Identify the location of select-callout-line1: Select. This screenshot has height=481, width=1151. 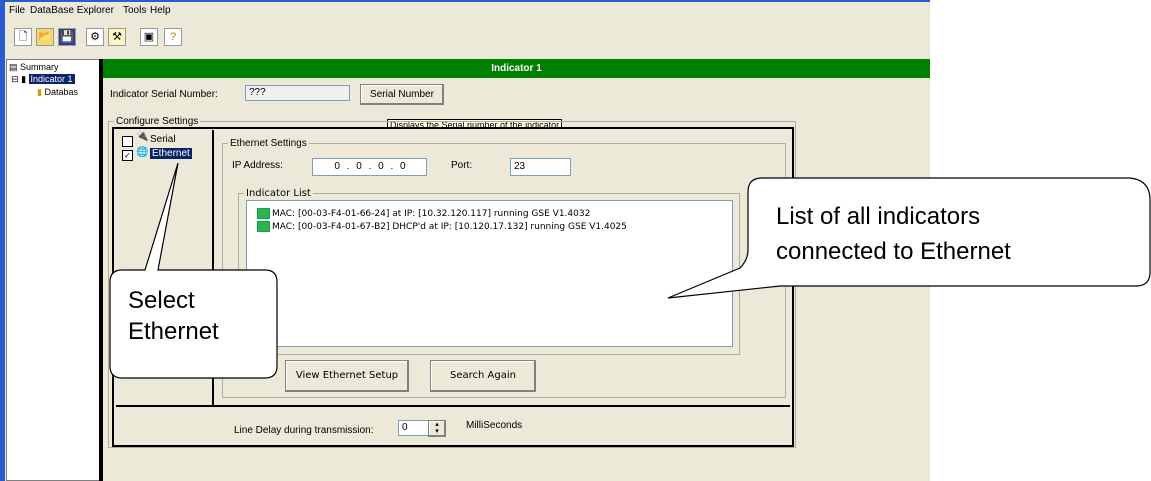
(161, 300).